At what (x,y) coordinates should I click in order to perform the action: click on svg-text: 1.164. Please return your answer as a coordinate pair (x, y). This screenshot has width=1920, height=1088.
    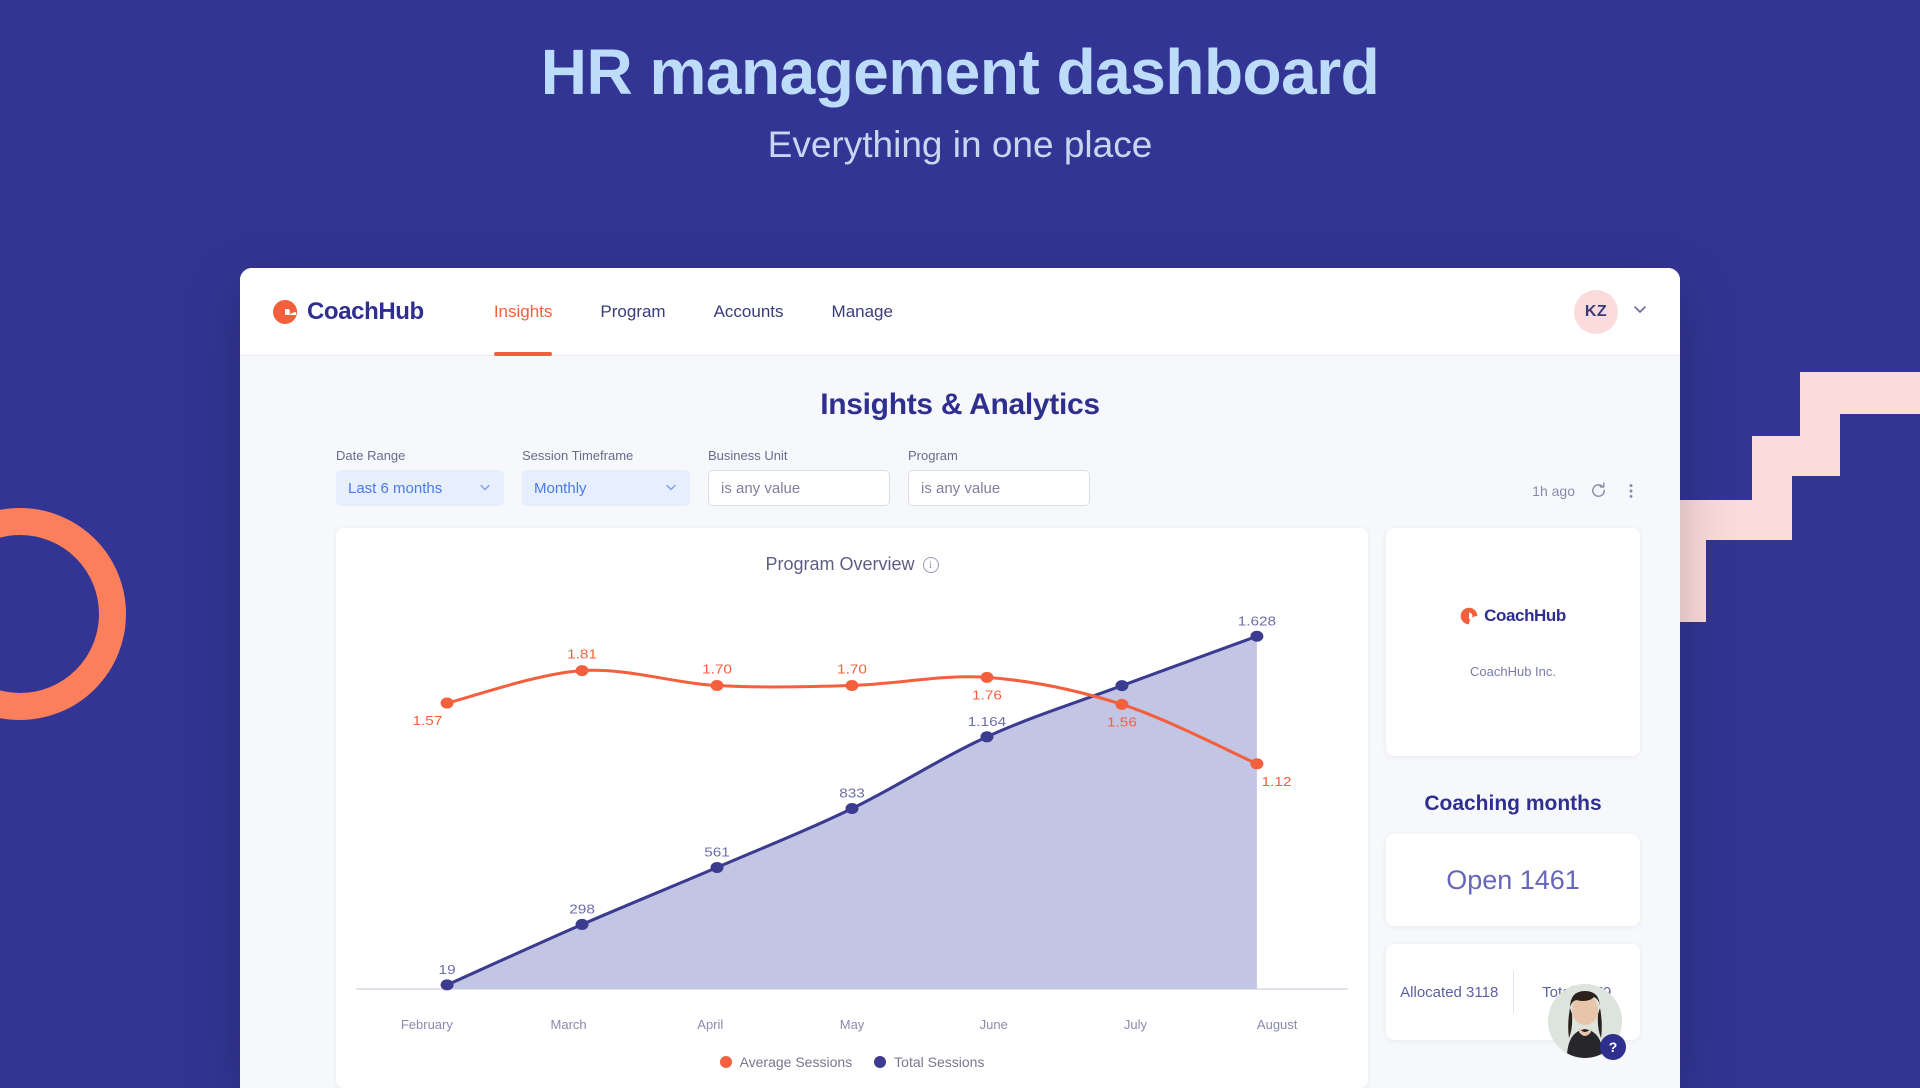
    Looking at the image, I should click on (987, 722).